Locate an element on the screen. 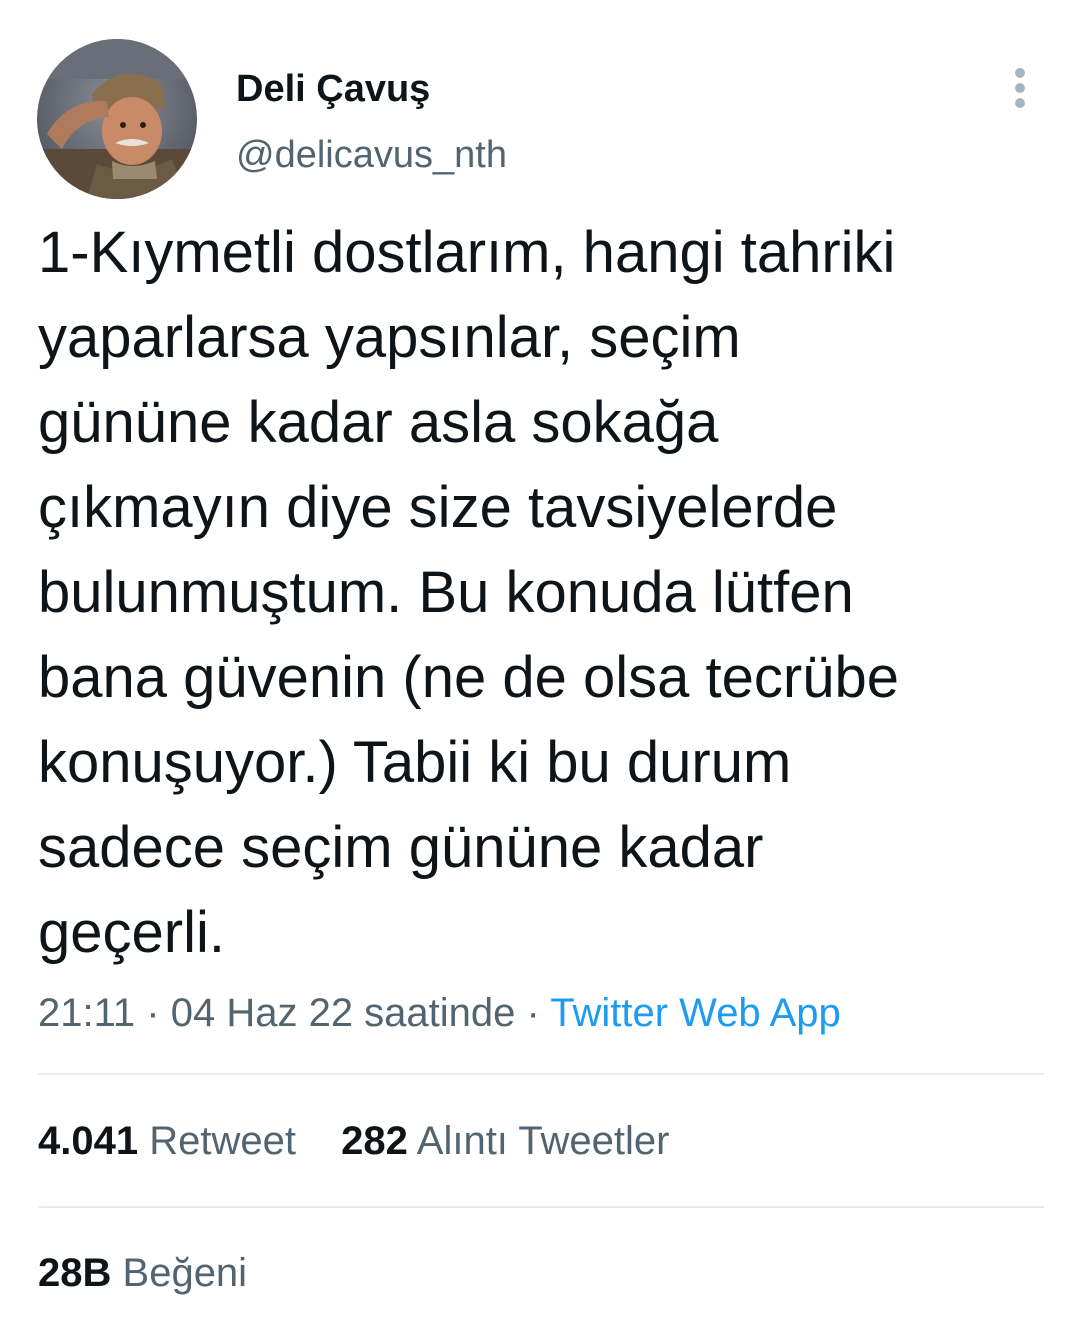 Image resolution: width=1080 pixels, height=1325 pixels. retweets-count: 4.041 is located at coordinates (88, 1141).